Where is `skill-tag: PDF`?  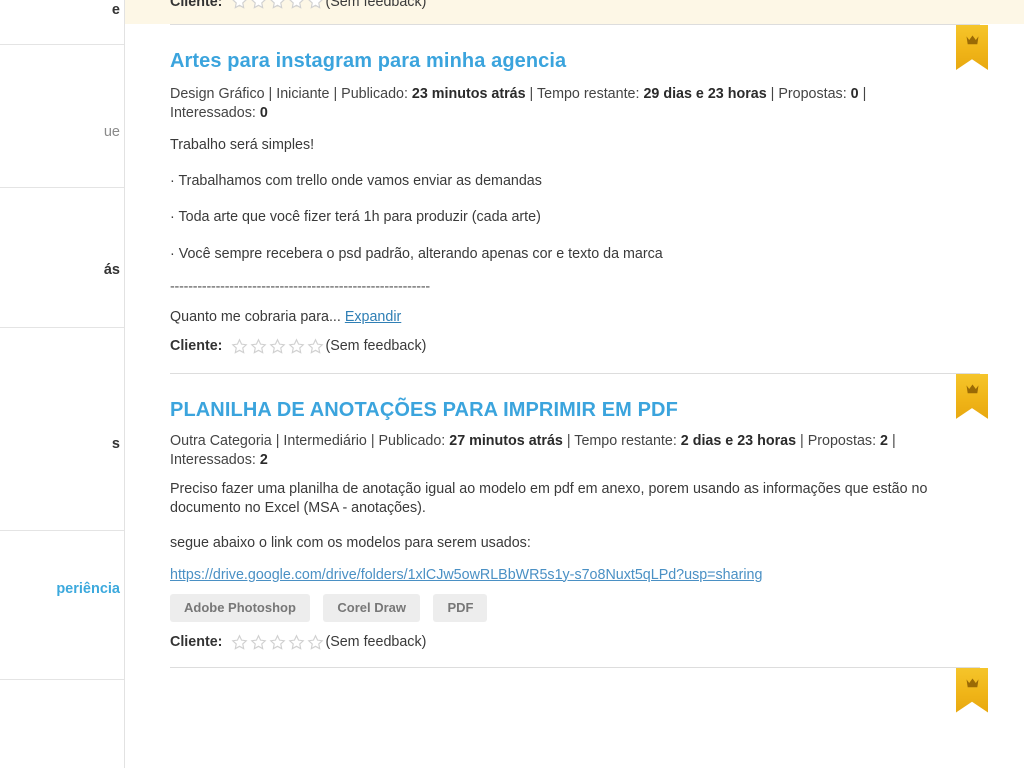
skill-tag: PDF is located at coordinates (460, 607).